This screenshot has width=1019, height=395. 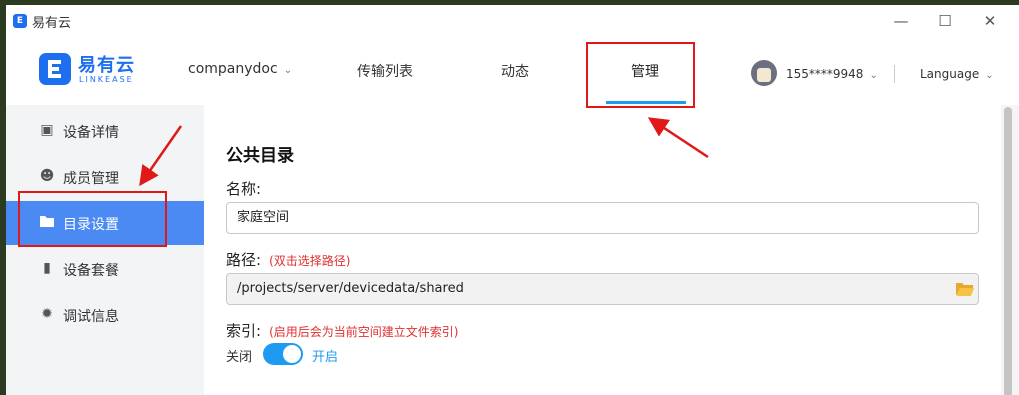 I want to click on annotation-arrow-manage, so click(x=678, y=138).